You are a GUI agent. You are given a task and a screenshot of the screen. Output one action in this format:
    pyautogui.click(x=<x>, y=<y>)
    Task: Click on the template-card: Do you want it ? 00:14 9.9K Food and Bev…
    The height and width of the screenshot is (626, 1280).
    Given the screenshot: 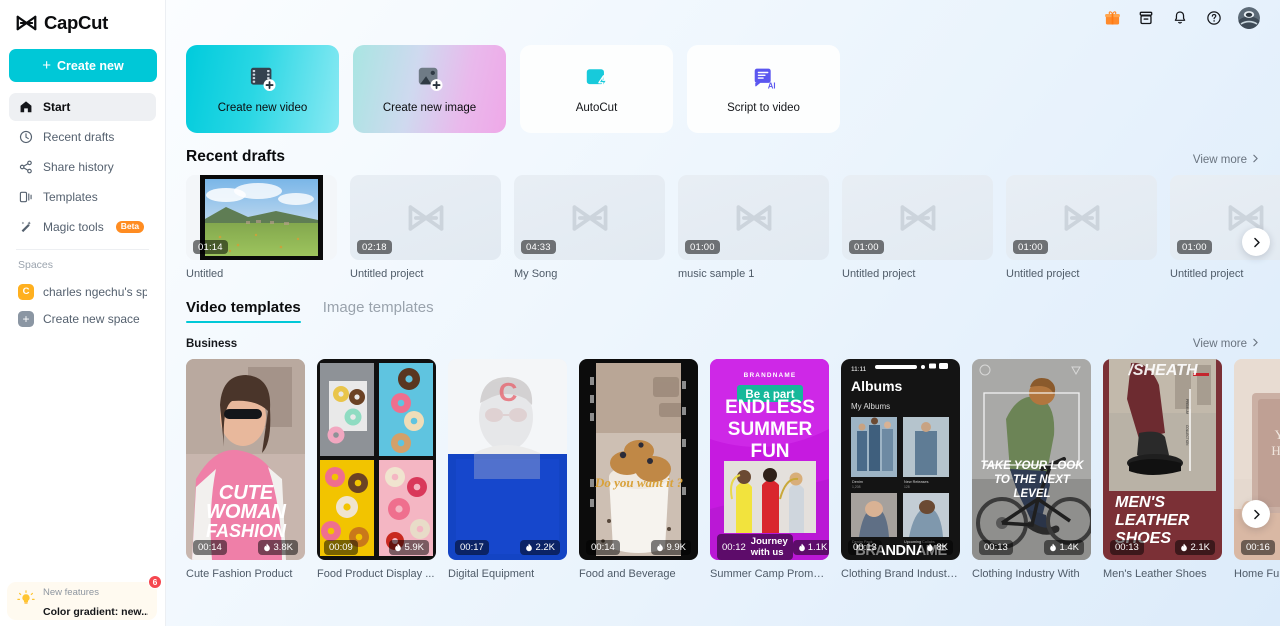 What is the action you would take?
    pyautogui.click(x=638, y=469)
    